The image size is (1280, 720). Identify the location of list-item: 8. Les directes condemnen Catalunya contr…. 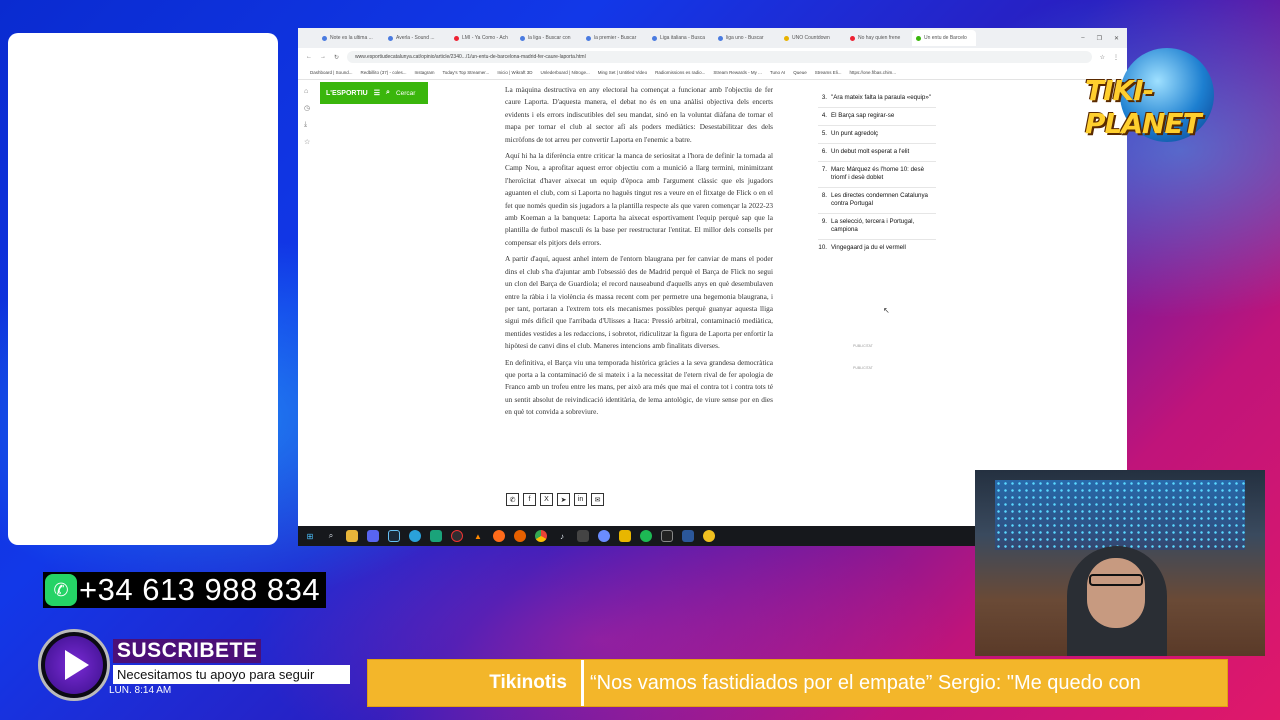
(877, 201).